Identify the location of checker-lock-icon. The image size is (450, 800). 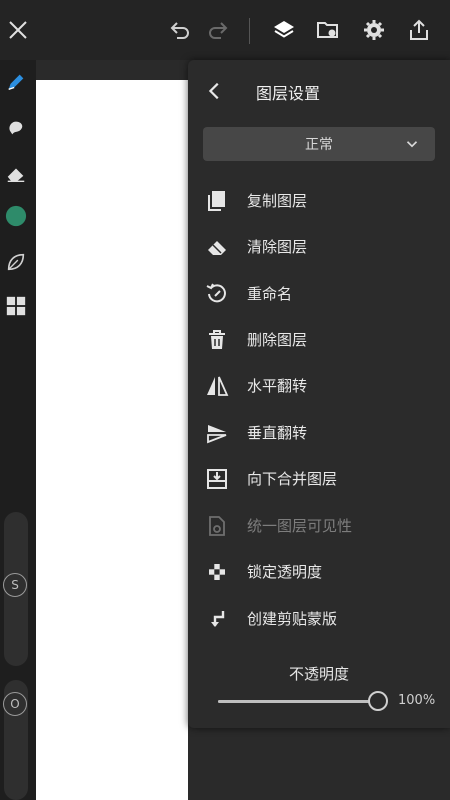
(217, 572).